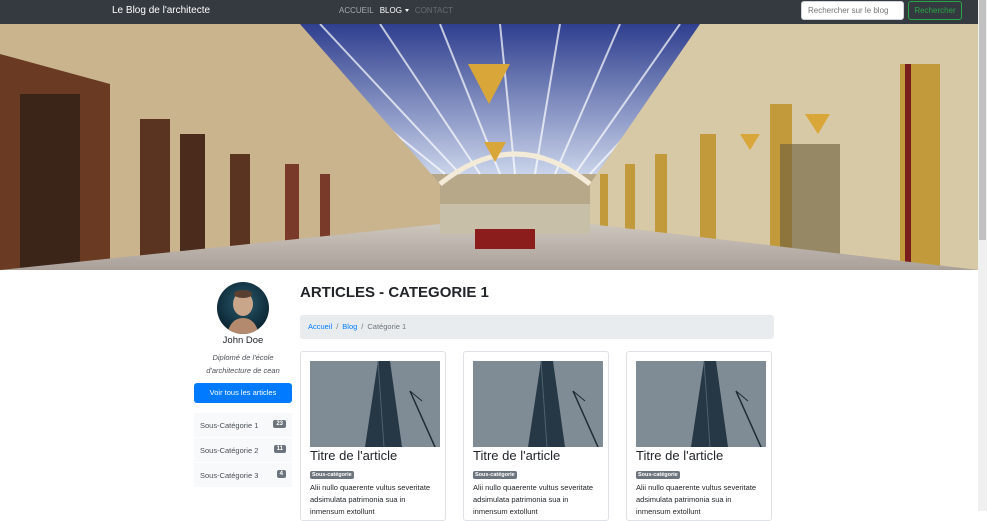  What do you see at coordinates (349, 326) in the screenshot?
I see `breadcrumb-link-blog: Blog` at bounding box center [349, 326].